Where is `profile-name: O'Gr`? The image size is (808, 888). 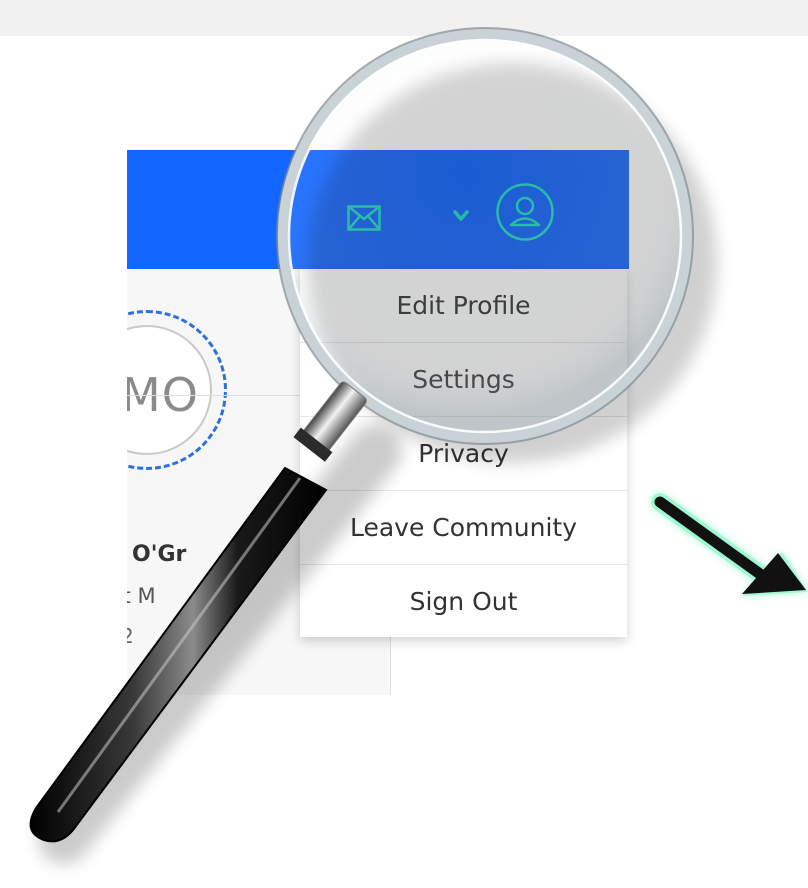 profile-name: O'Gr is located at coordinates (159, 554).